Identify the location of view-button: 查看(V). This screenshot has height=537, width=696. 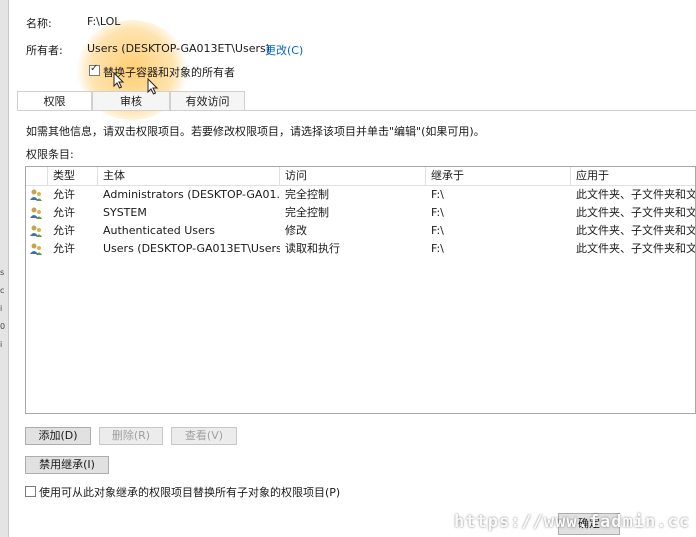
(204, 436).